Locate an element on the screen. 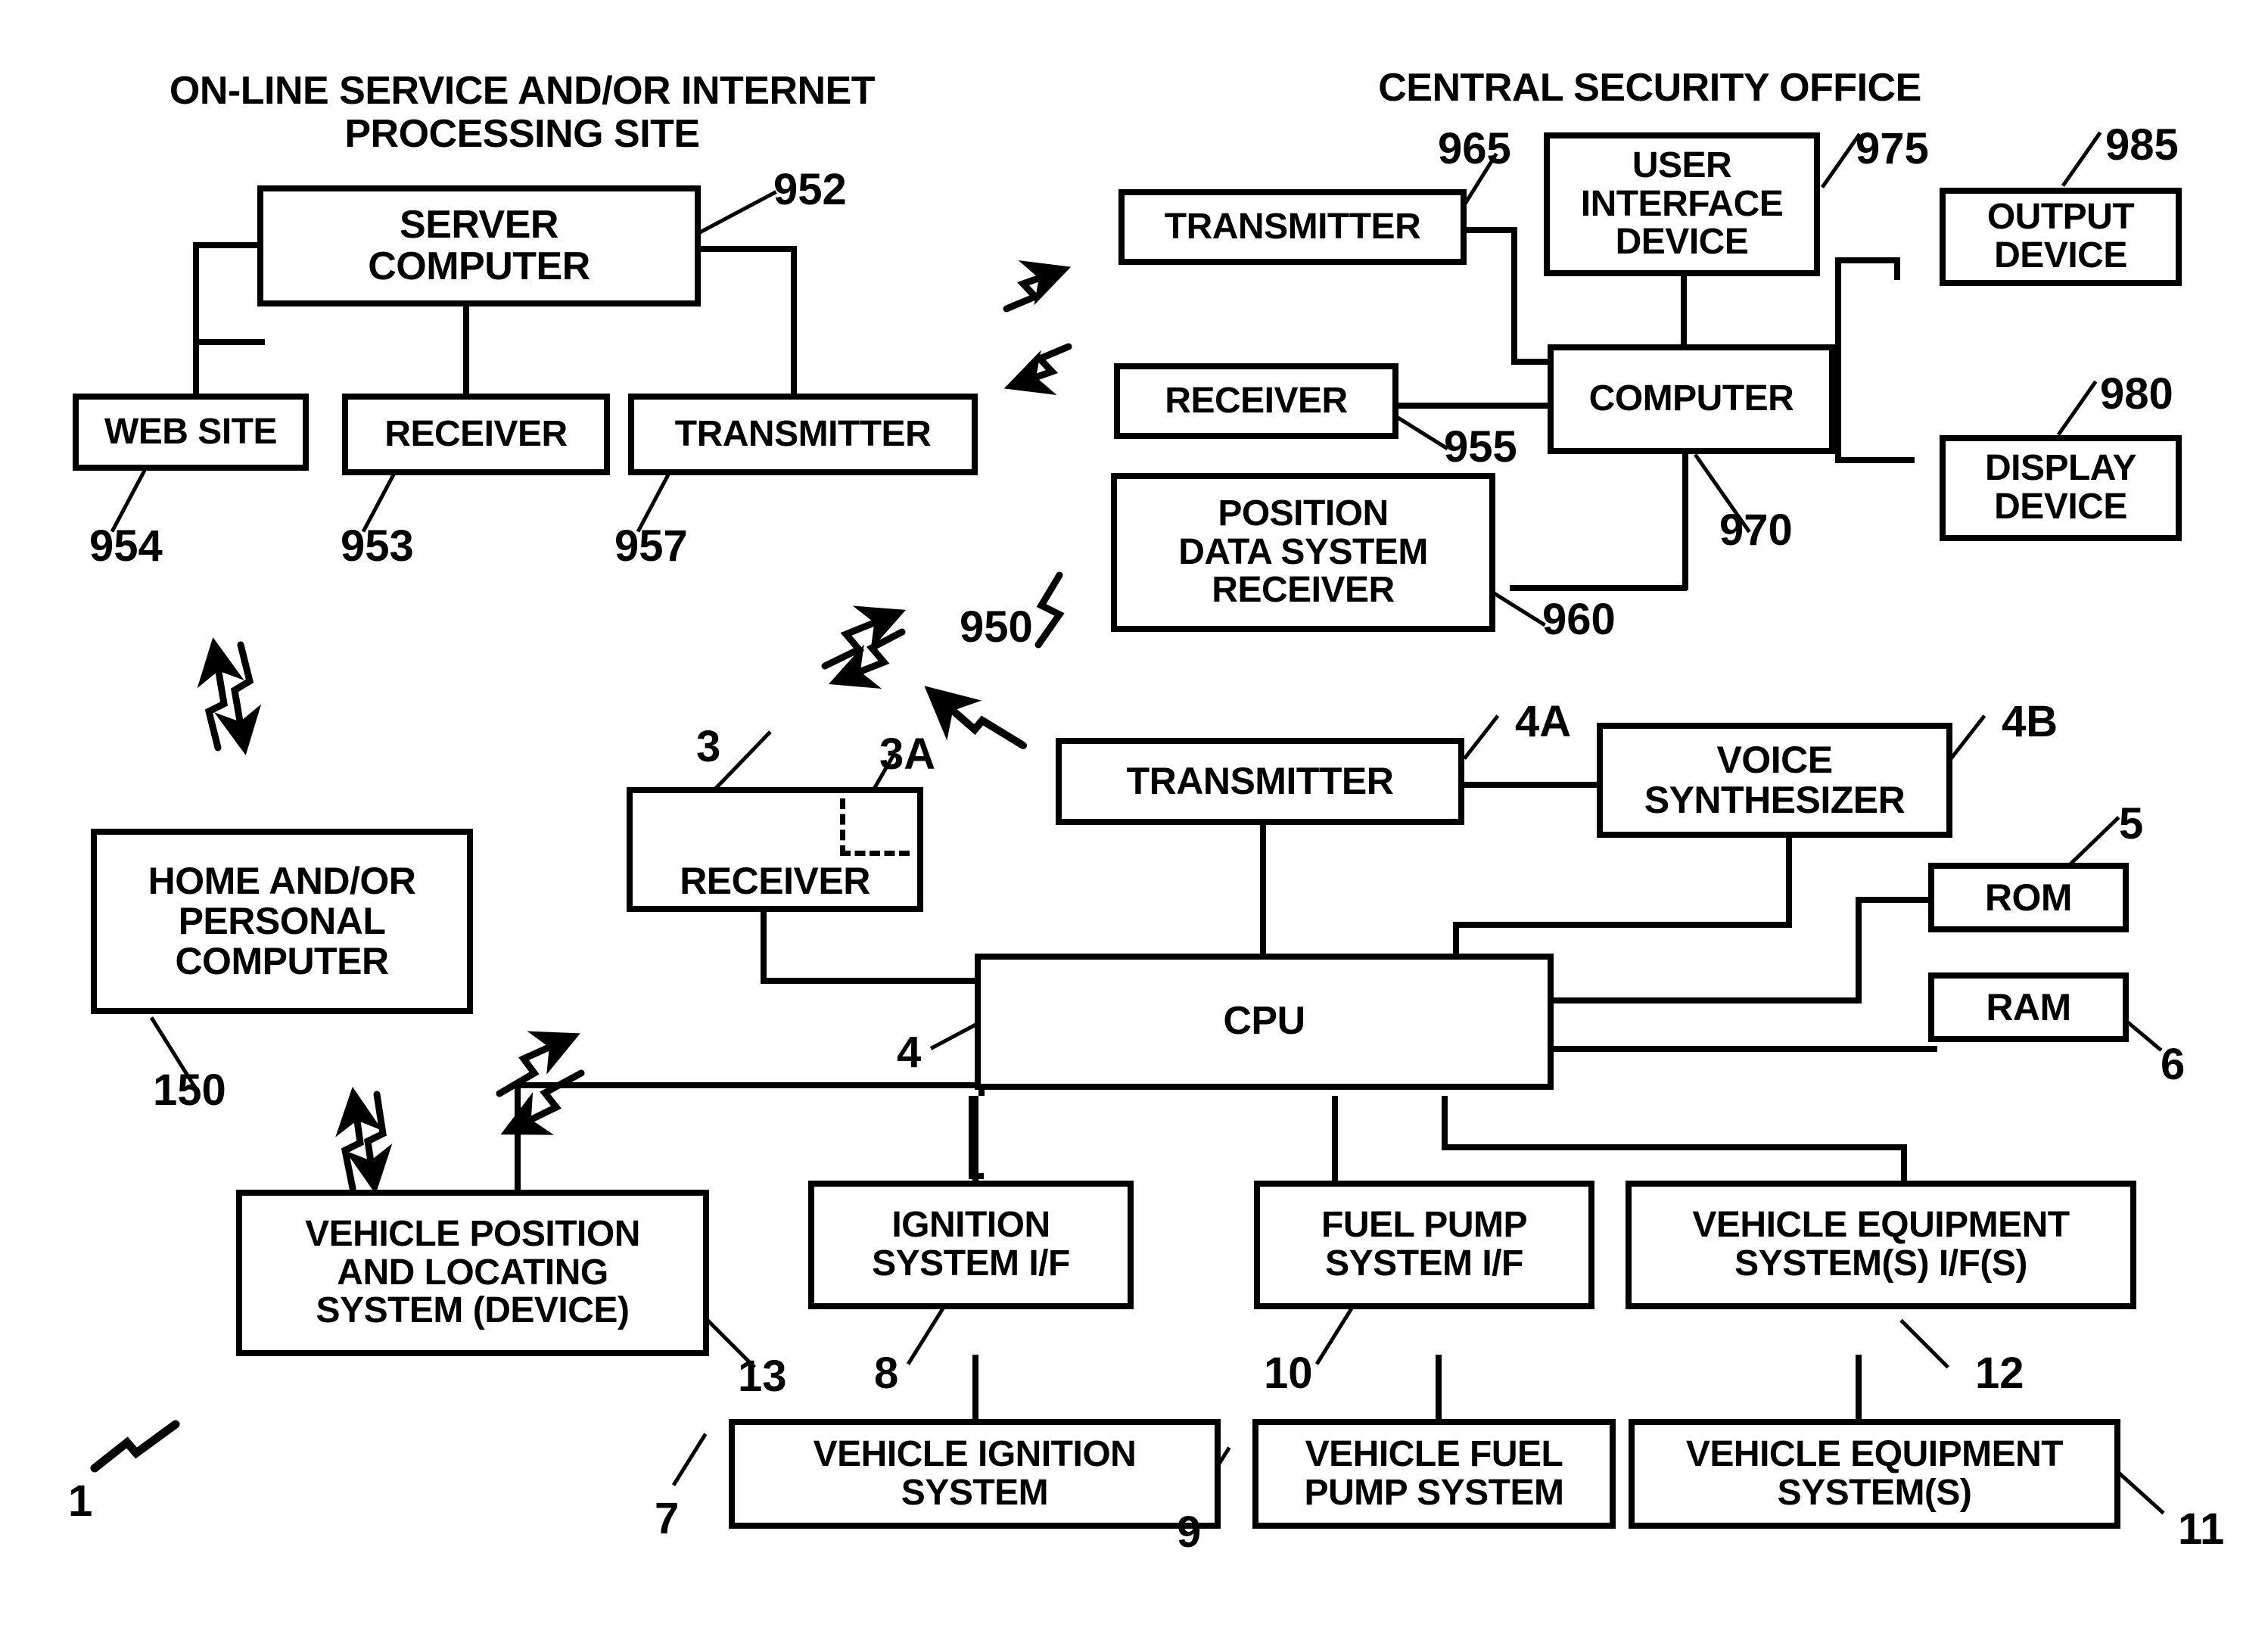  refnum-5: 5 is located at coordinates (2131, 824).